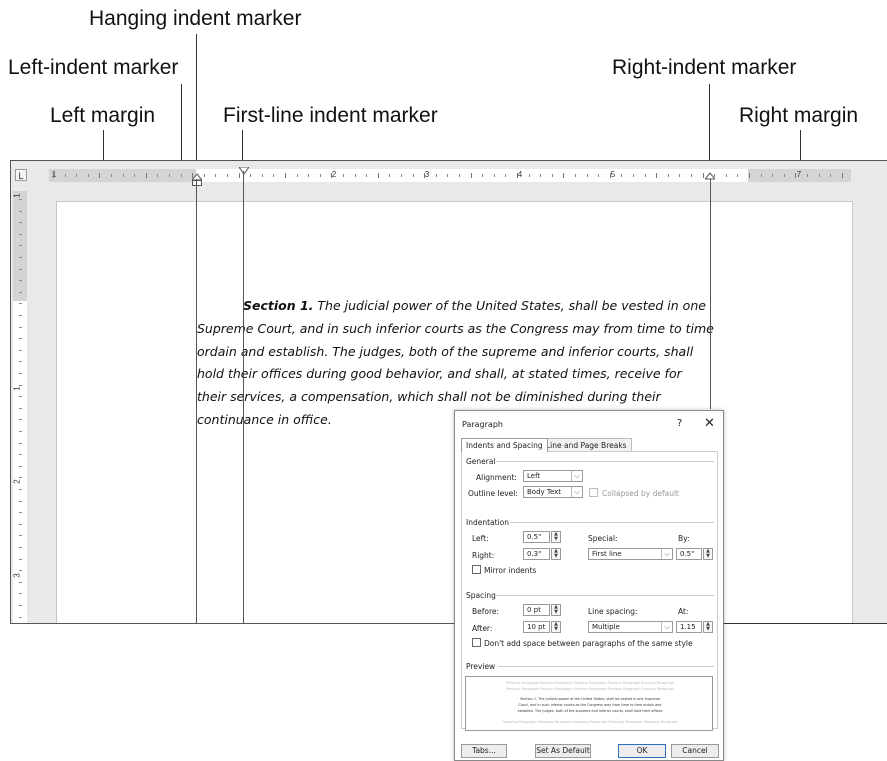 This screenshot has width=887, height=761. Describe the element at coordinates (504, 445) in the screenshot. I see `tab-indents-and-spacing: Indents and Spacing` at that location.